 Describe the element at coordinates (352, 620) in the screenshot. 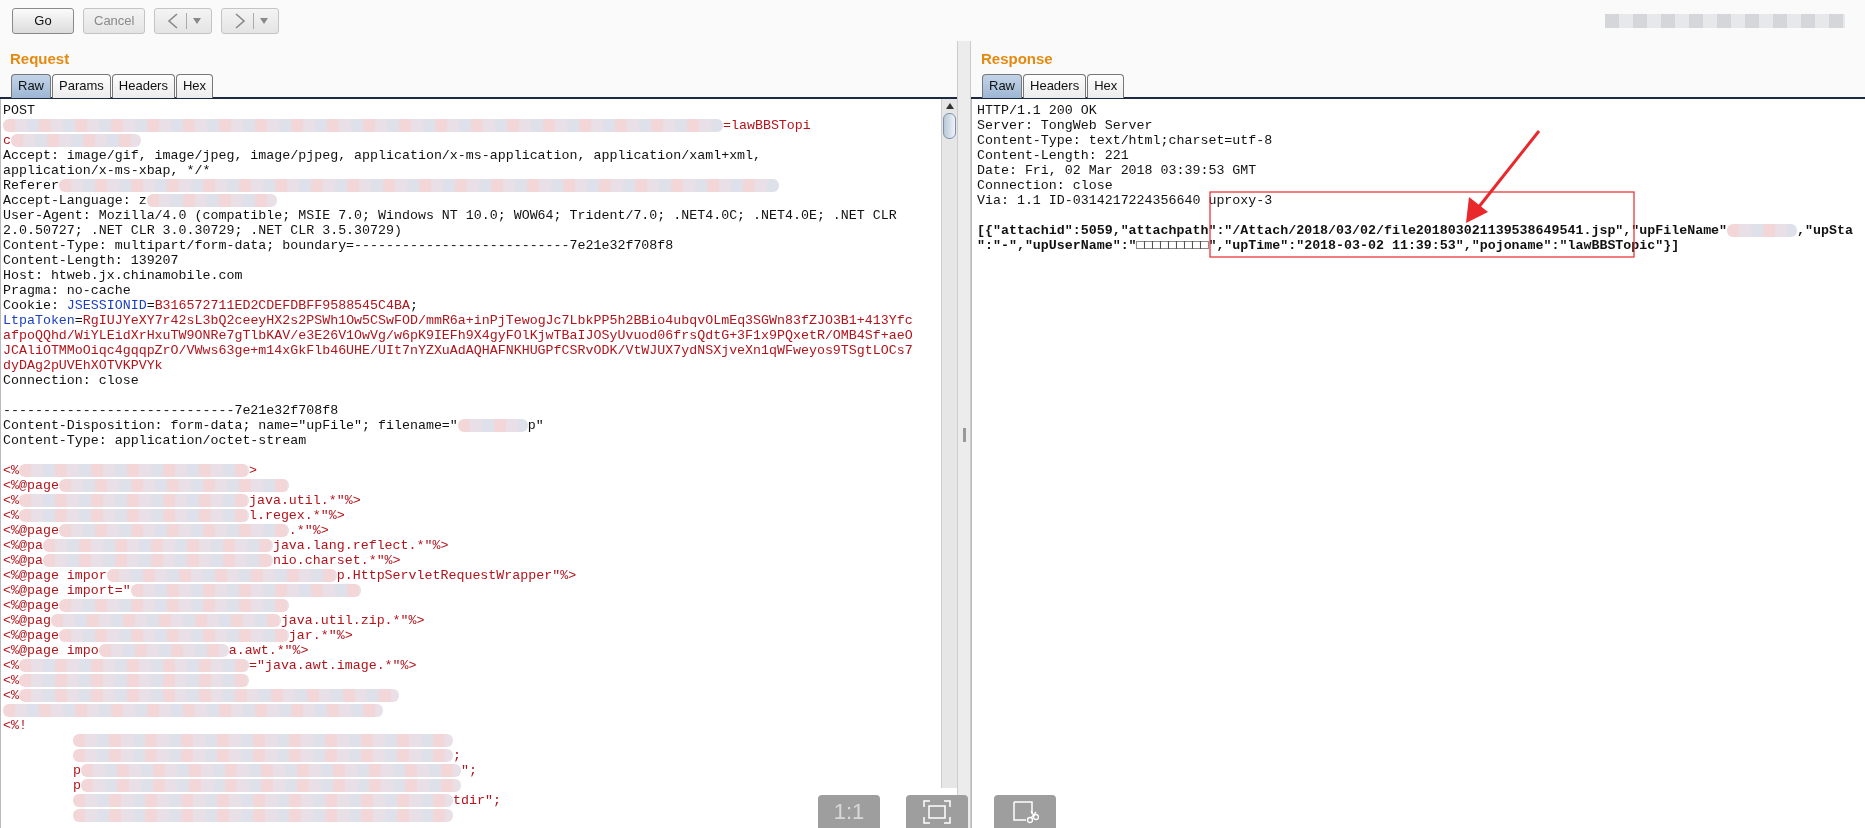

I see `code-text: java.util.zip.*"%>` at that location.